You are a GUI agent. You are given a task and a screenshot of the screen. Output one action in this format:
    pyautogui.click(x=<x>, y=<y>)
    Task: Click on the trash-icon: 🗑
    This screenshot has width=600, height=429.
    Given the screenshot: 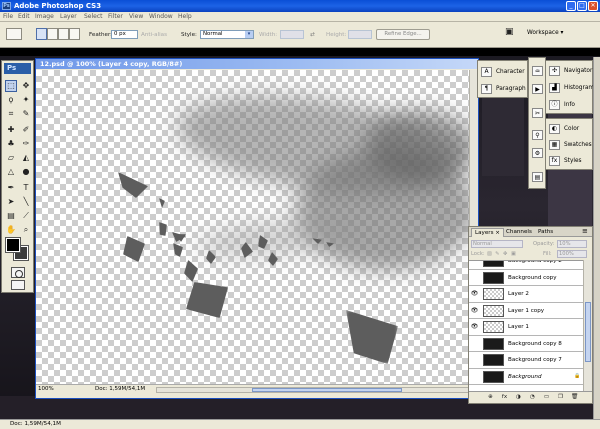 What is the action you would take?
    pyautogui.click(x=574, y=397)
    